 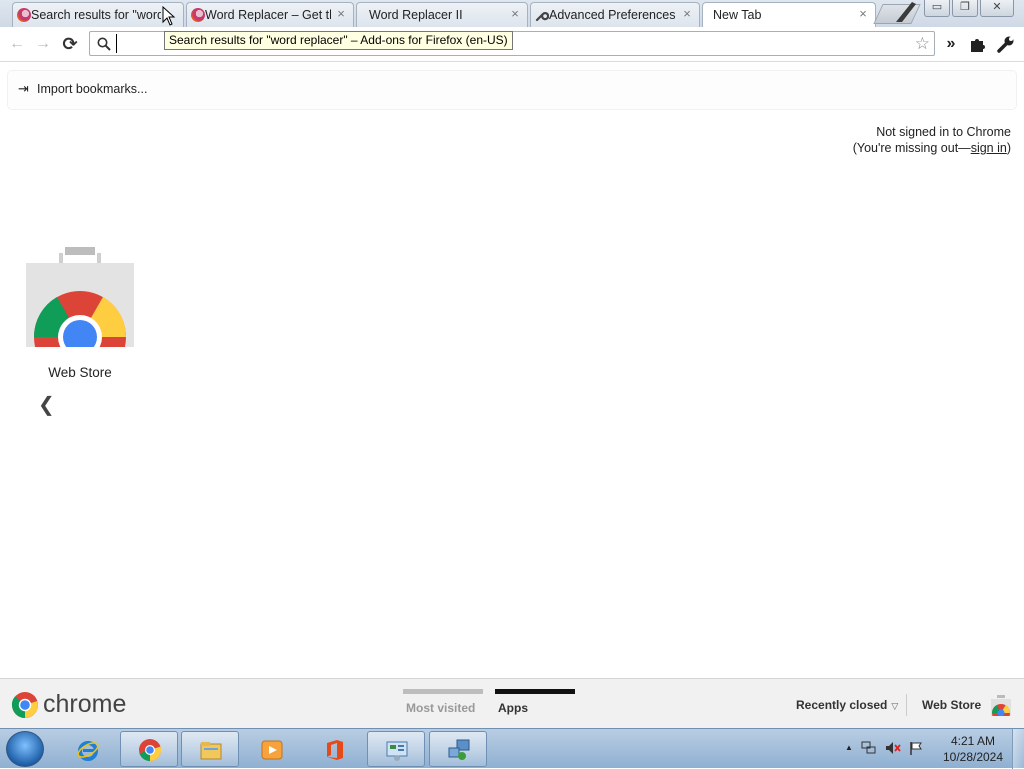 I want to click on minimize-button: ▭, so click(x=937, y=8).